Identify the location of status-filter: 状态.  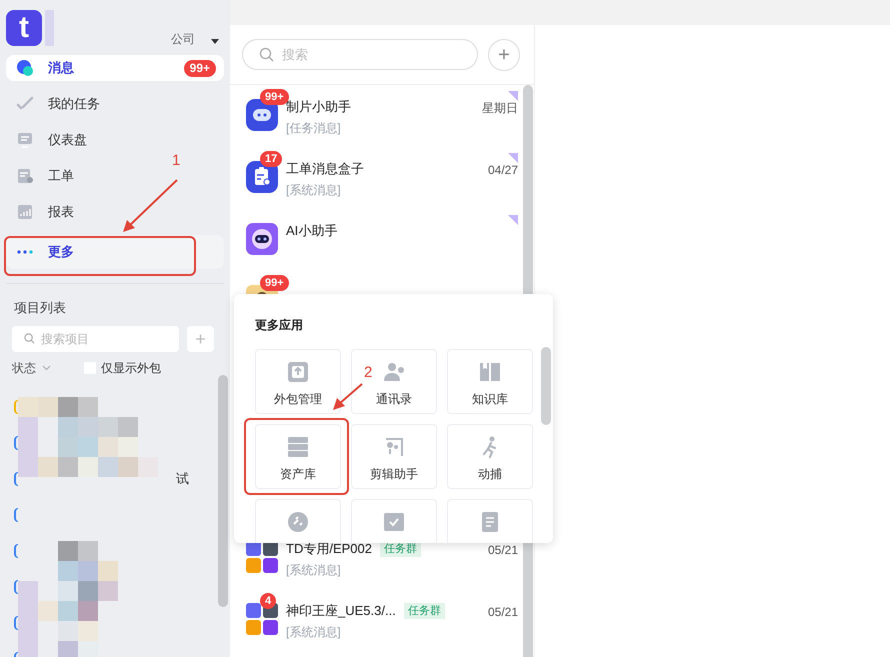
(24, 367).